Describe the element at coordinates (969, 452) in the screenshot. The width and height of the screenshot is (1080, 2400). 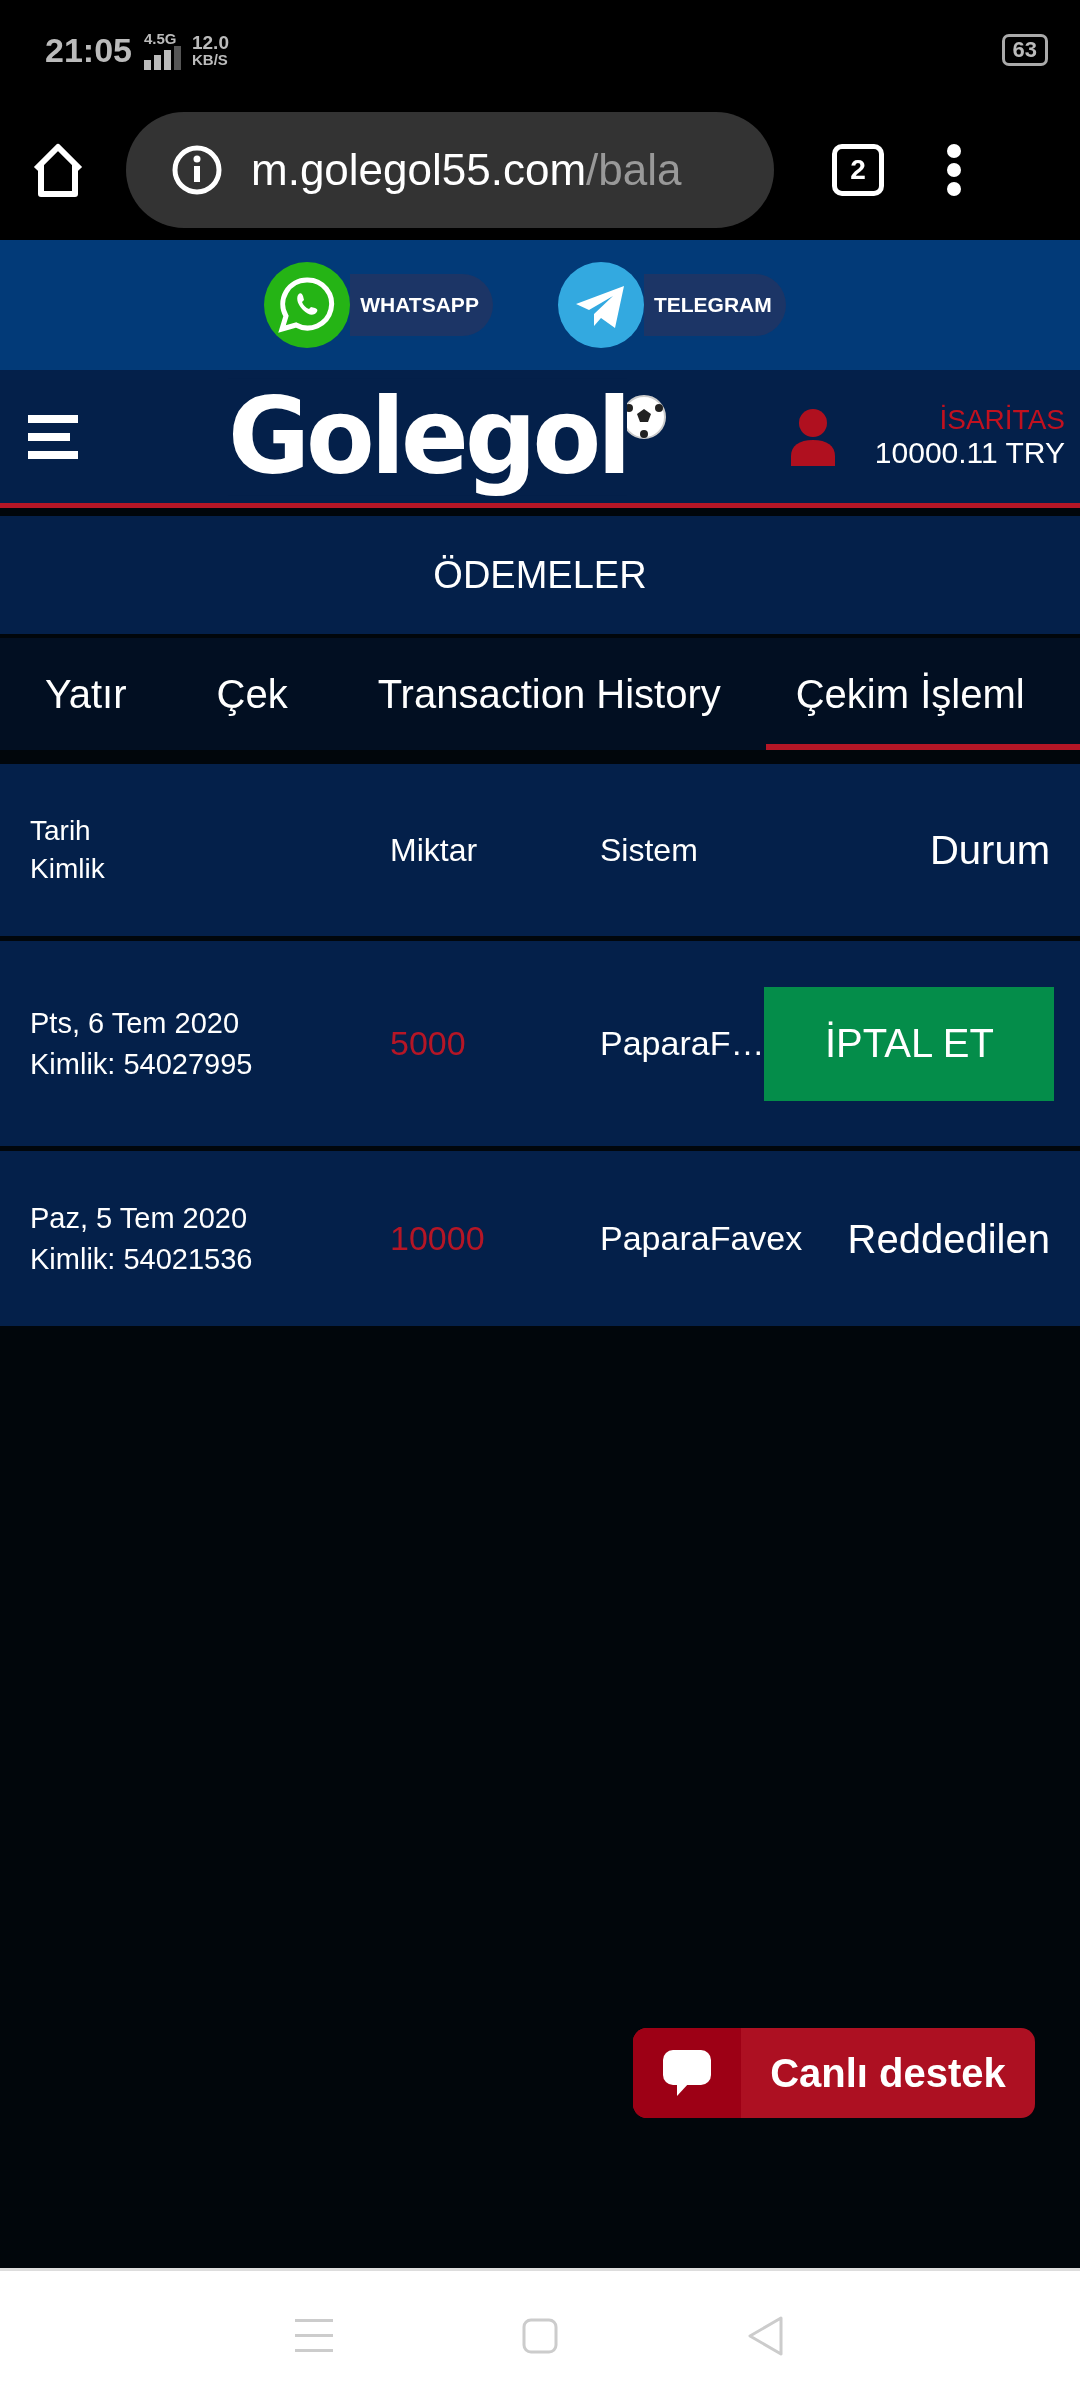
I see `balance: 10000.11 TRY` at that location.